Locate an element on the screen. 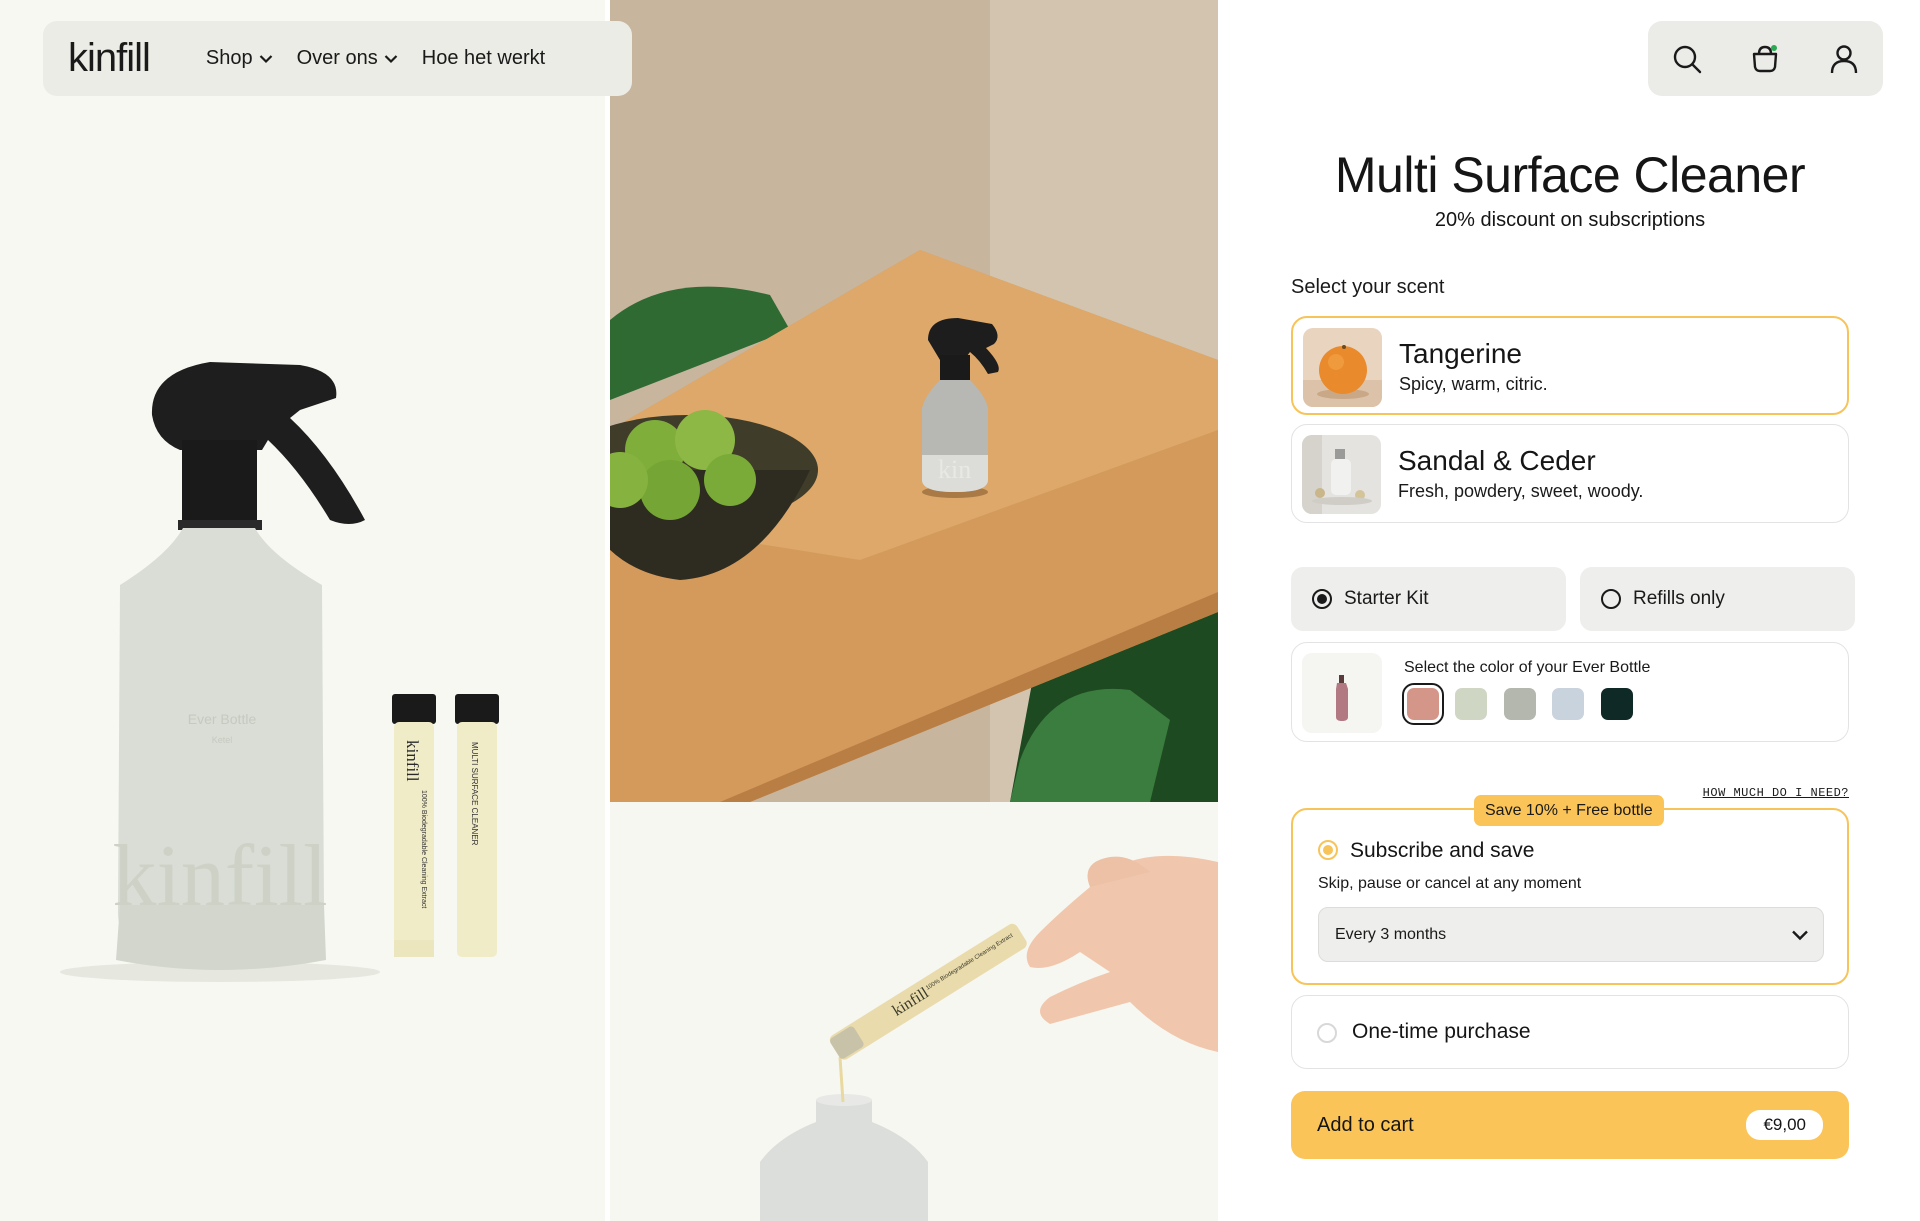  nav-item-over-ons-label: Over ons is located at coordinates (337, 58).